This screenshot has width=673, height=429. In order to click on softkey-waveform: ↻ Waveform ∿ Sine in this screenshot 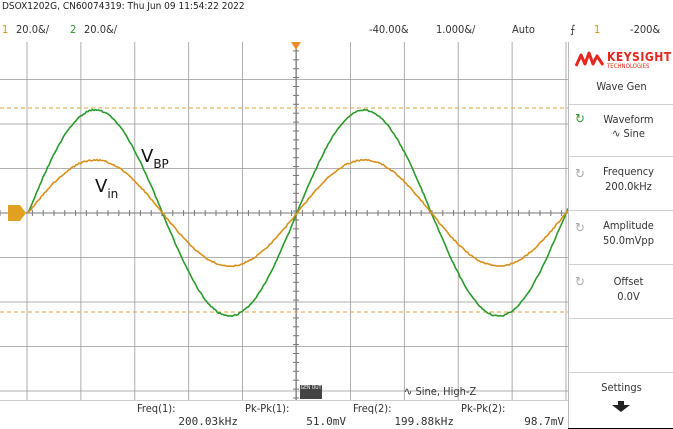, I will do `click(621, 130)`.